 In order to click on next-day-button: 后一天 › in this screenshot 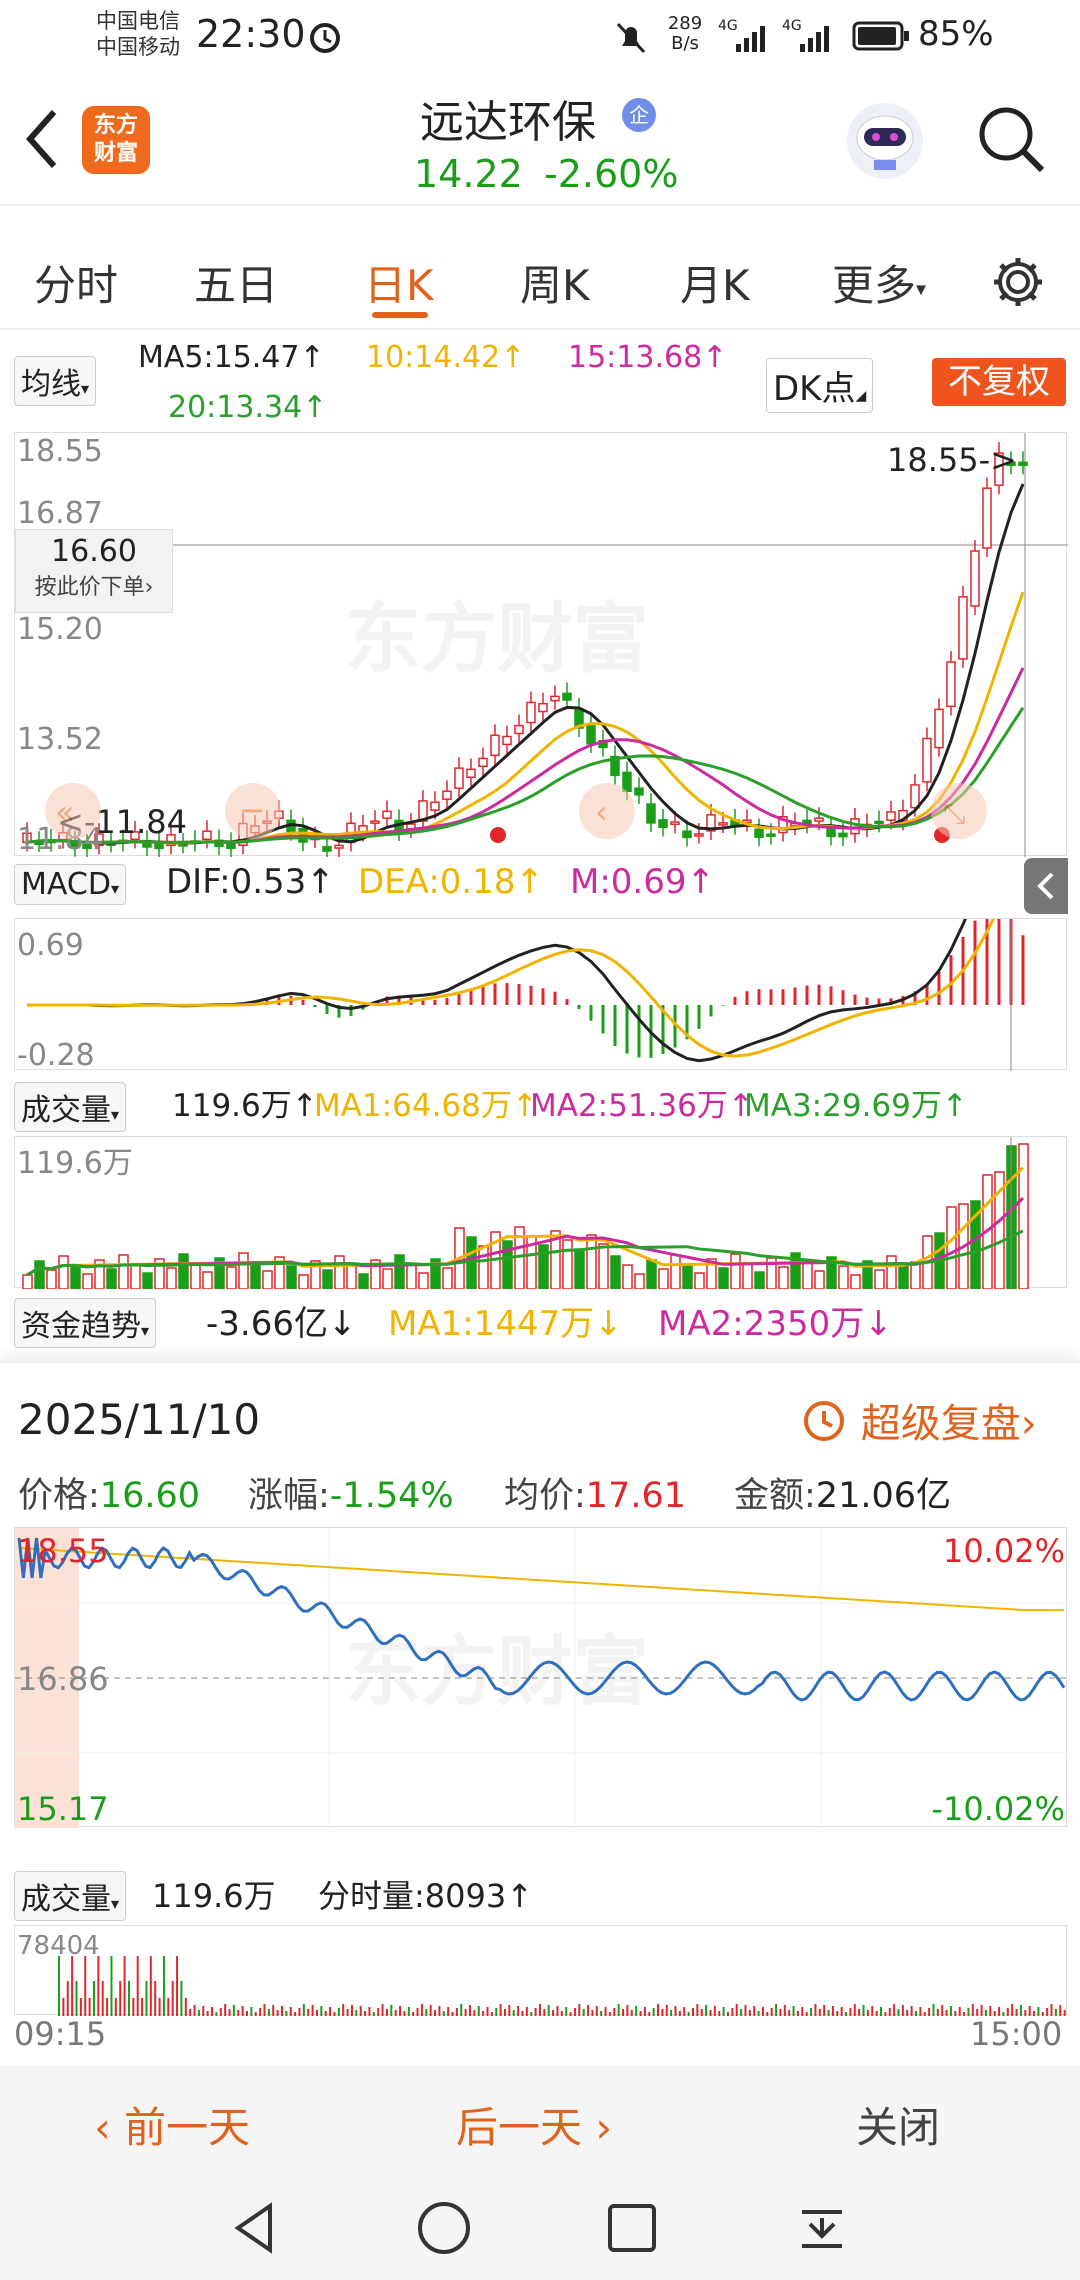, I will do `click(534, 2124)`.